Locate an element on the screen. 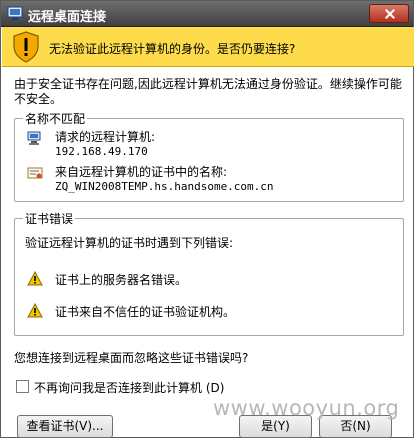 The height and width of the screenshot is (438, 414). cert-name-value: ZQ_WIN2008TEMP.hs.handsome.com.cn is located at coordinates (164, 186).